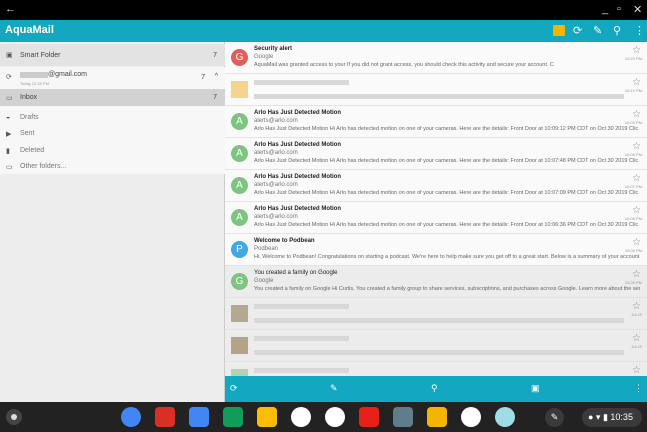 The height and width of the screenshot is (432, 647). What do you see at coordinates (239, 89) in the screenshot?
I see `avatar` at bounding box center [239, 89].